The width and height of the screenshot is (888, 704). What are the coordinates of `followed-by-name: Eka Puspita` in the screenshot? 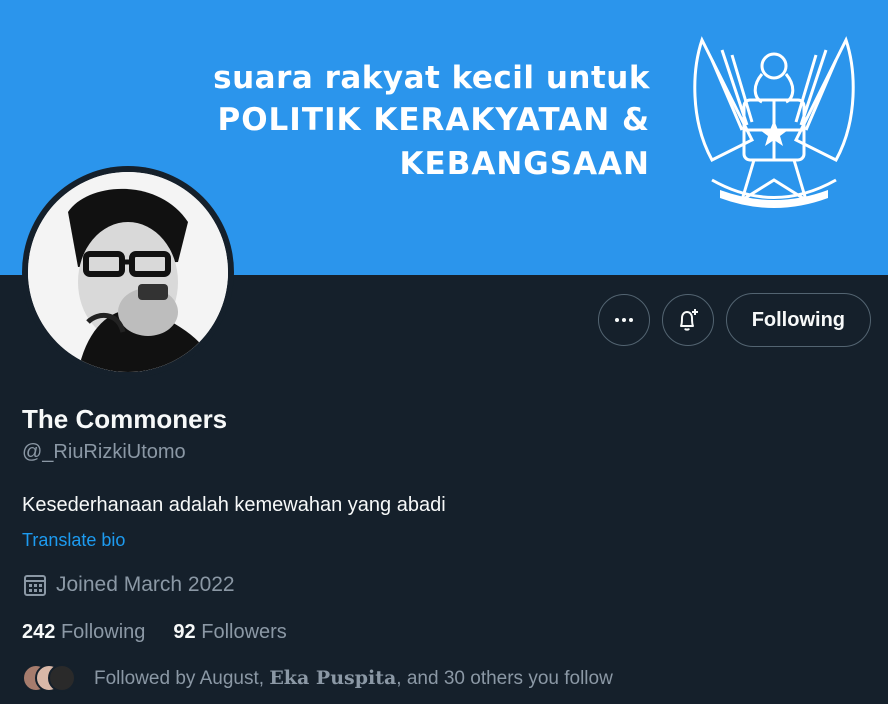 It's located at (333, 677).